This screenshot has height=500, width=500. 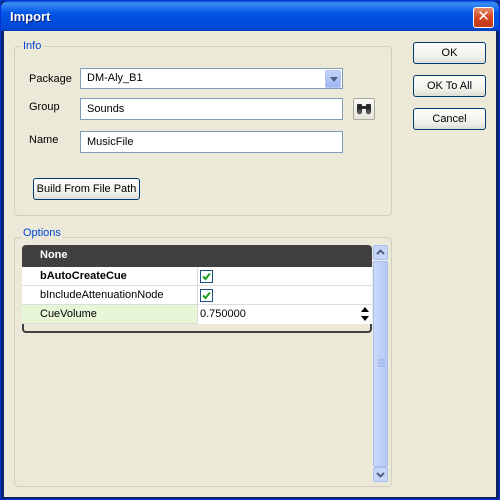 I want to click on spin-up-icon, so click(x=365, y=309).